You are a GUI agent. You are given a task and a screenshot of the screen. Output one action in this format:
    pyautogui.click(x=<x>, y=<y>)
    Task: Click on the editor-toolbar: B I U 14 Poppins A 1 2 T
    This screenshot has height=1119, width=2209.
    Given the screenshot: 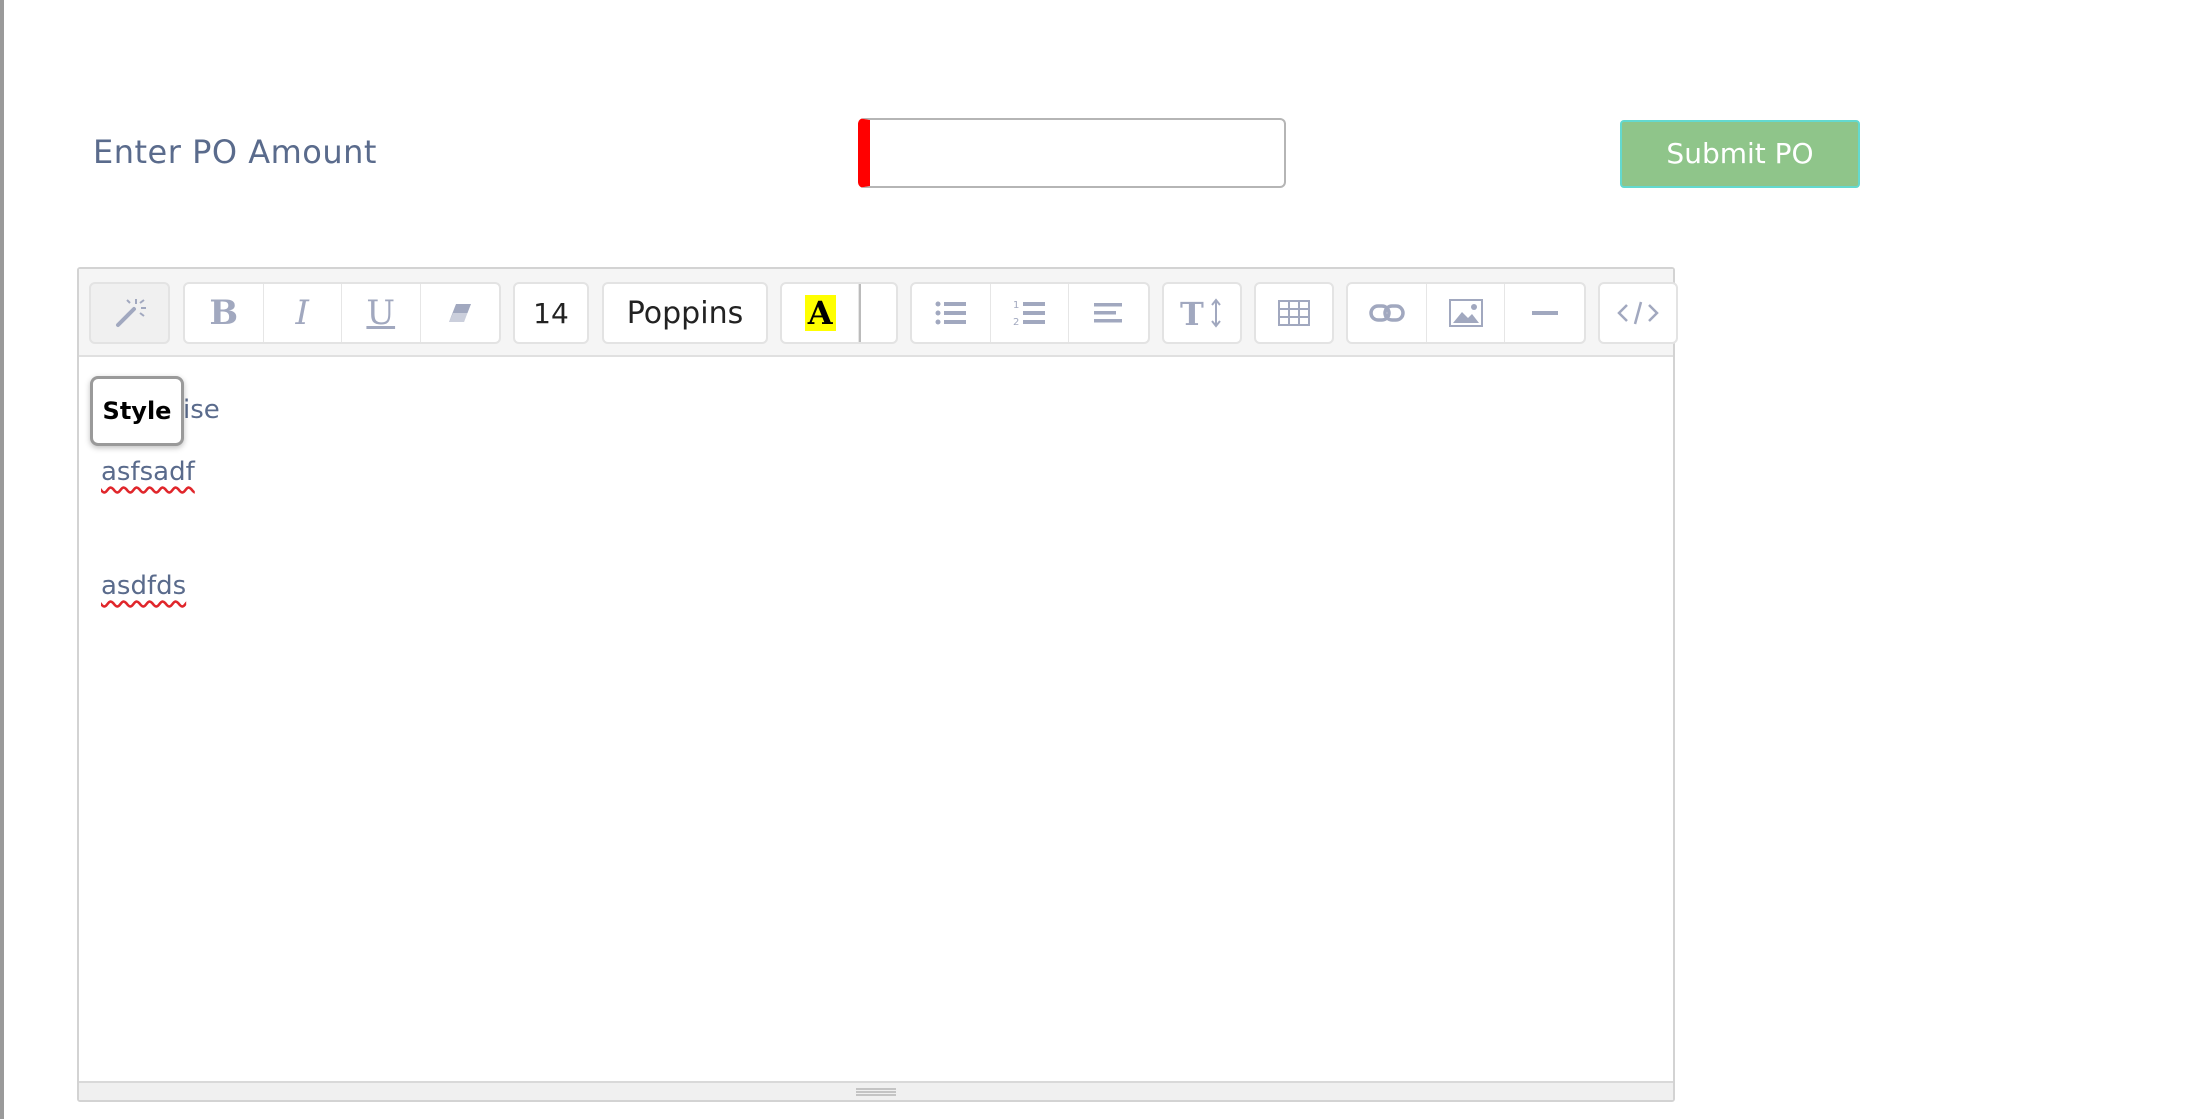 What is the action you would take?
    pyautogui.click(x=878, y=313)
    